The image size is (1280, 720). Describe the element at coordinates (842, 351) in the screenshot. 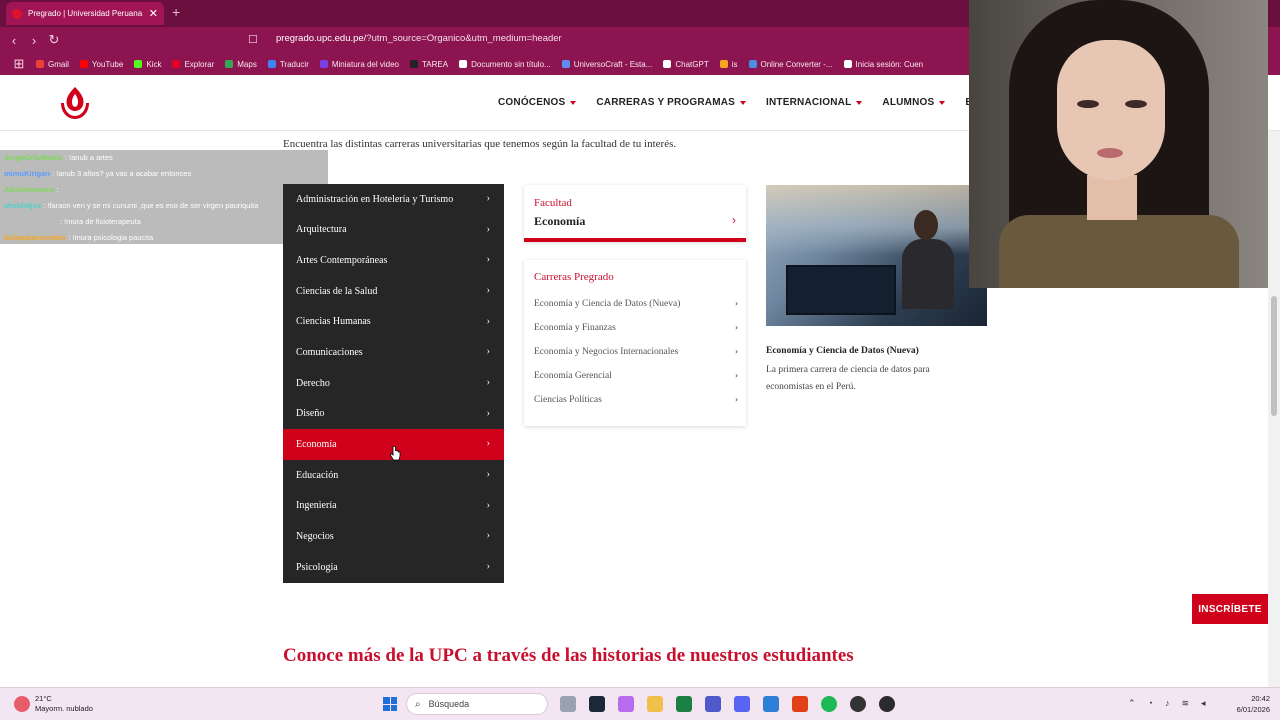

I see `feature-title: Economía y Ciencia de Datos (Nueva)` at that location.